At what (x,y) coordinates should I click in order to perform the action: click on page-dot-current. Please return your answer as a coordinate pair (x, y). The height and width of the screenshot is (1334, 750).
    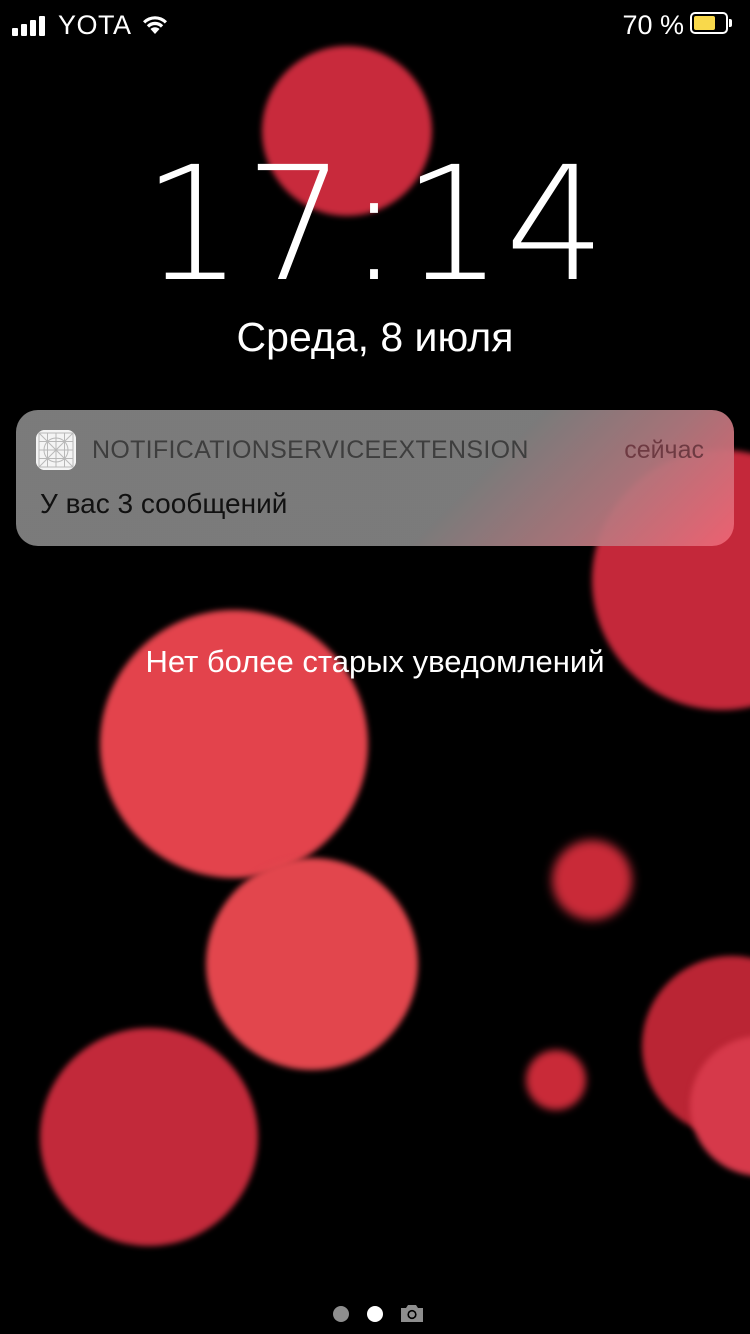
    Looking at the image, I should click on (375, 1314).